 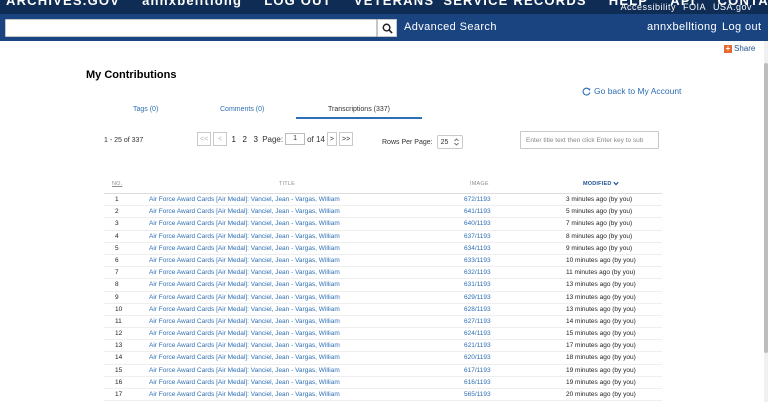 What do you see at coordinates (233, 139) in the screenshot?
I see `page-link-1: 1` at bounding box center [233, 139].